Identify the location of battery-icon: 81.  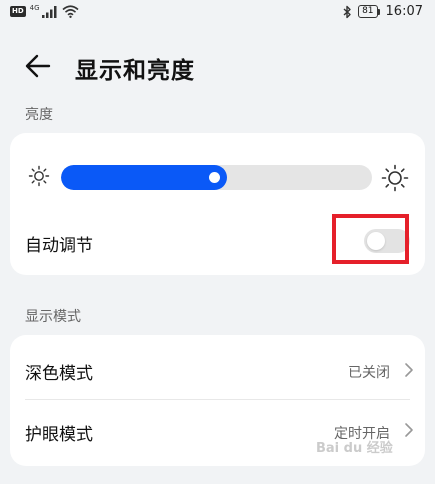
(369, 11).